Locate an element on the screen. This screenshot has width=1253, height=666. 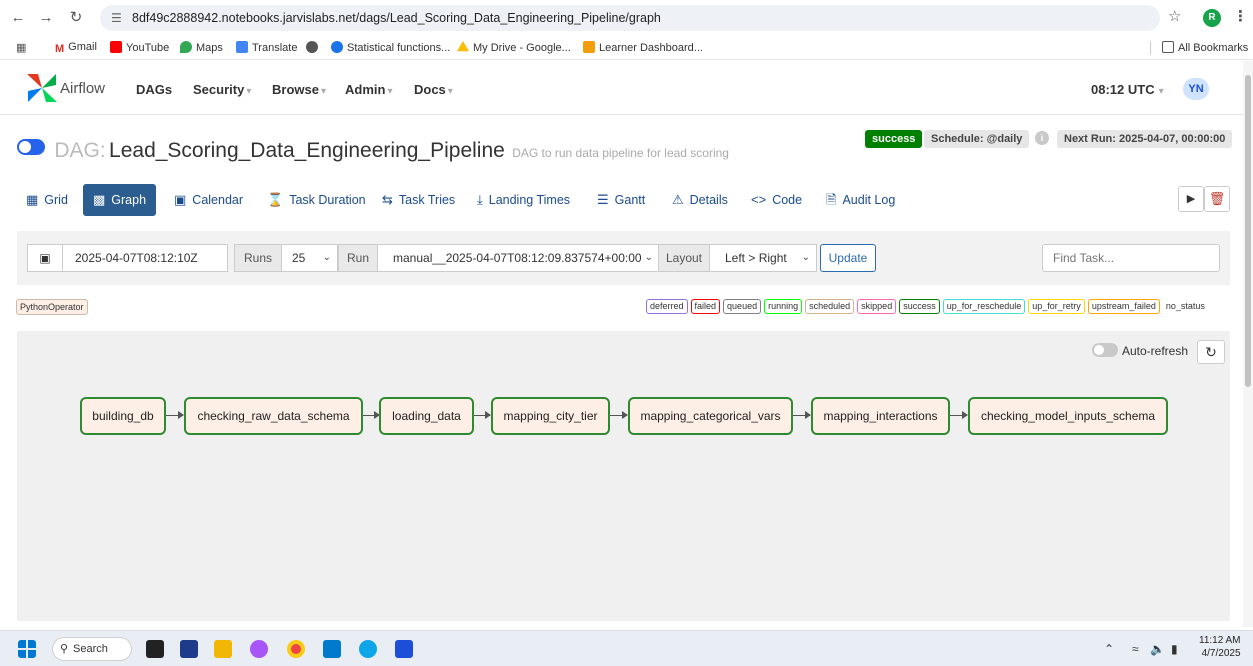
airflow-logo-icon is located at coordinates (42, 88).